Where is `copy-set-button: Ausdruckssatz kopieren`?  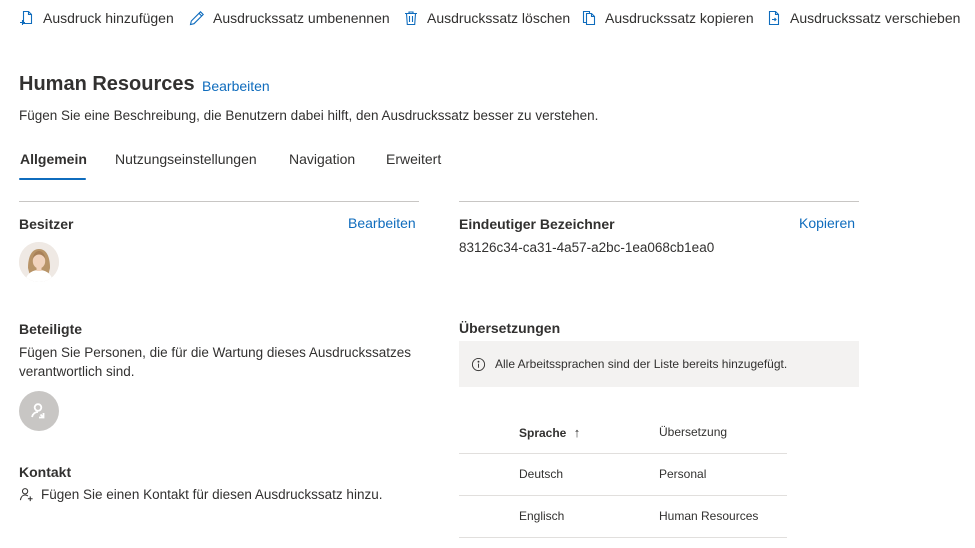 copy-set-button: Ausdruckssatz kopieren is located at coordinates (667, 18).